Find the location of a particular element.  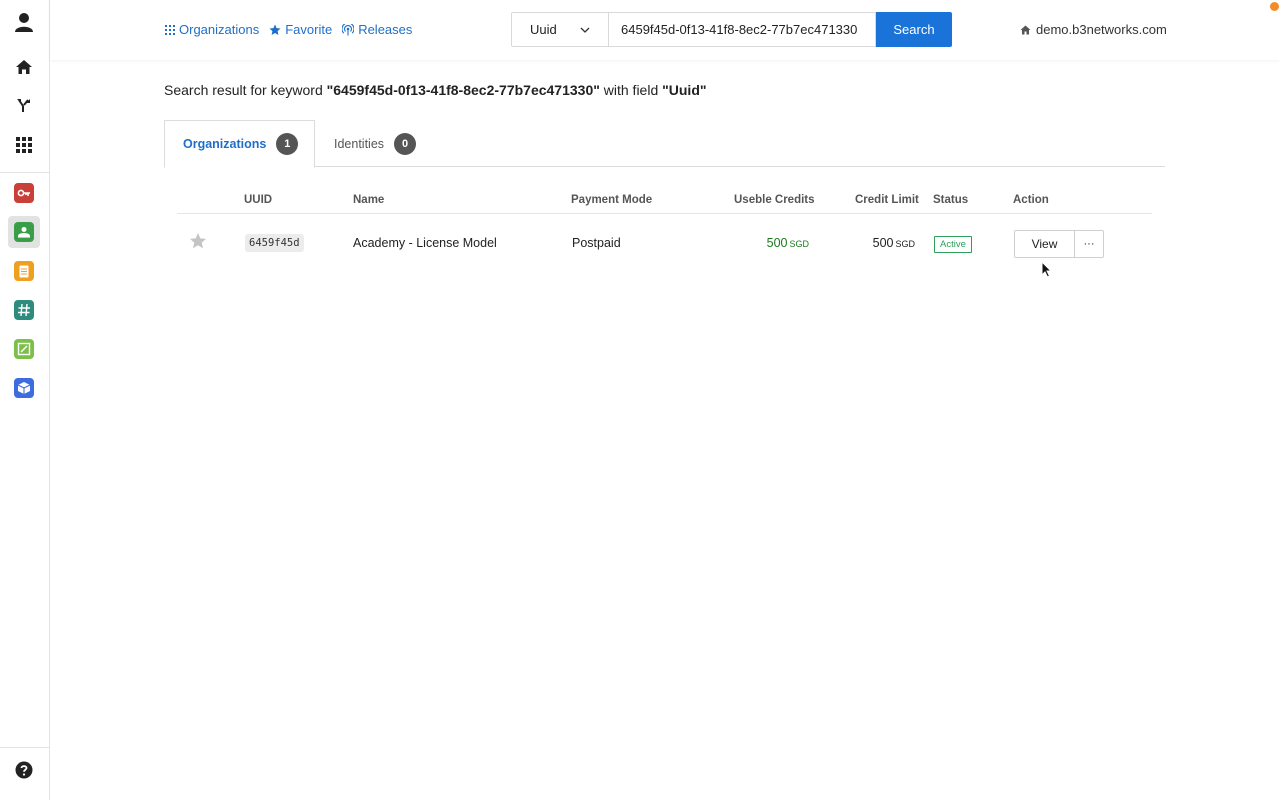

hash-app-icon is located at coordinates (24, 310).